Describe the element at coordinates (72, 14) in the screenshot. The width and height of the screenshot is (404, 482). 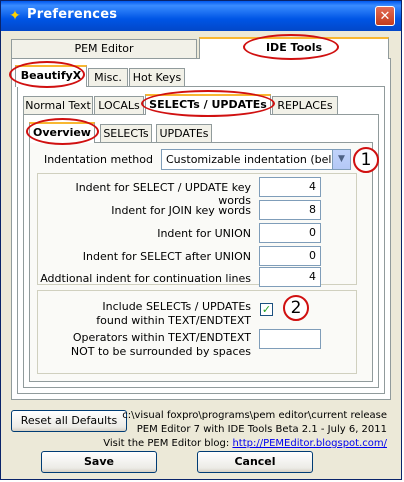
I see `window-title: Preferences` at that location.